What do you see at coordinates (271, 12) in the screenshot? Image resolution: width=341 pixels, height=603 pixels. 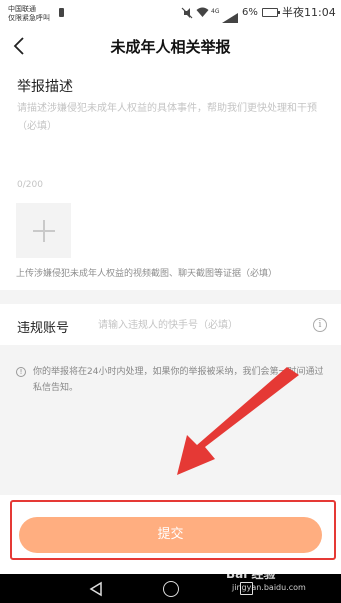 I see `battery-icon` at bounding box center [271, 12].